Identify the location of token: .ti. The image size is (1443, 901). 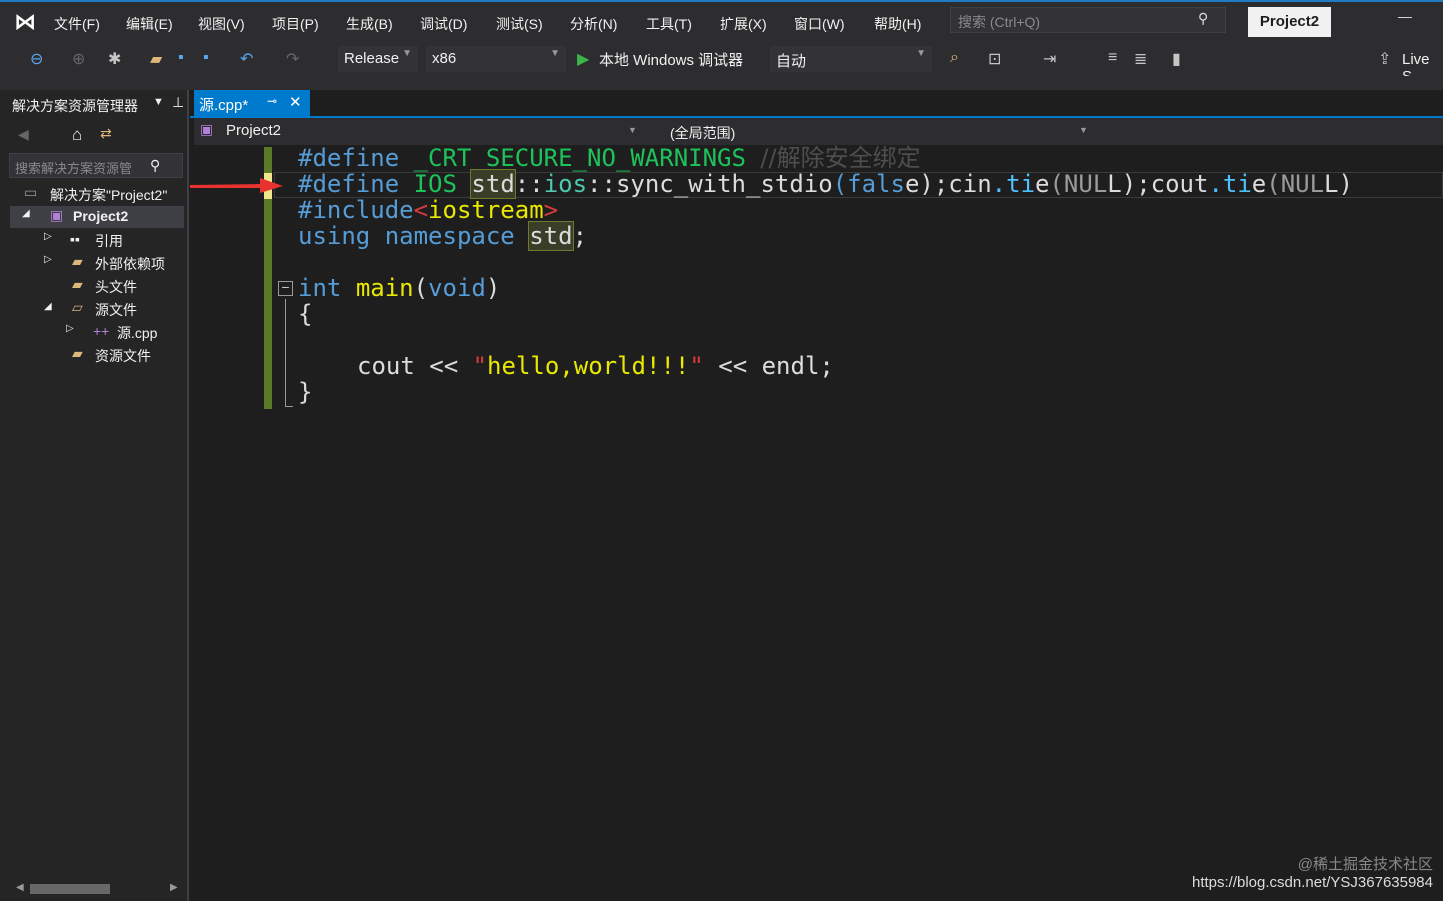
(1013, 184).